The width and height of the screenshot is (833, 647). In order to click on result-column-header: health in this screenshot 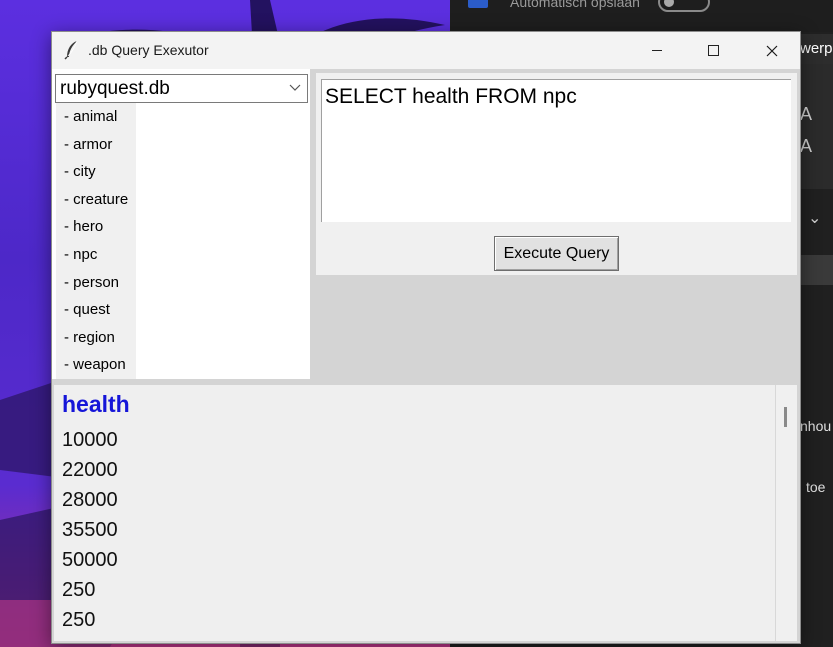, I will do `click(96, 404)`.